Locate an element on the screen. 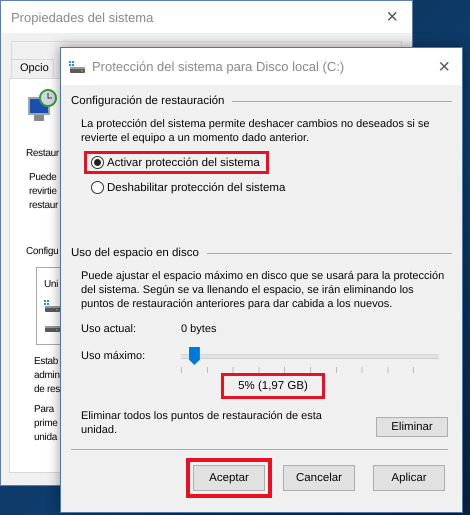 This screenshot has width=470, height=515. description-text: Puede is located at coordinates (42, 178).